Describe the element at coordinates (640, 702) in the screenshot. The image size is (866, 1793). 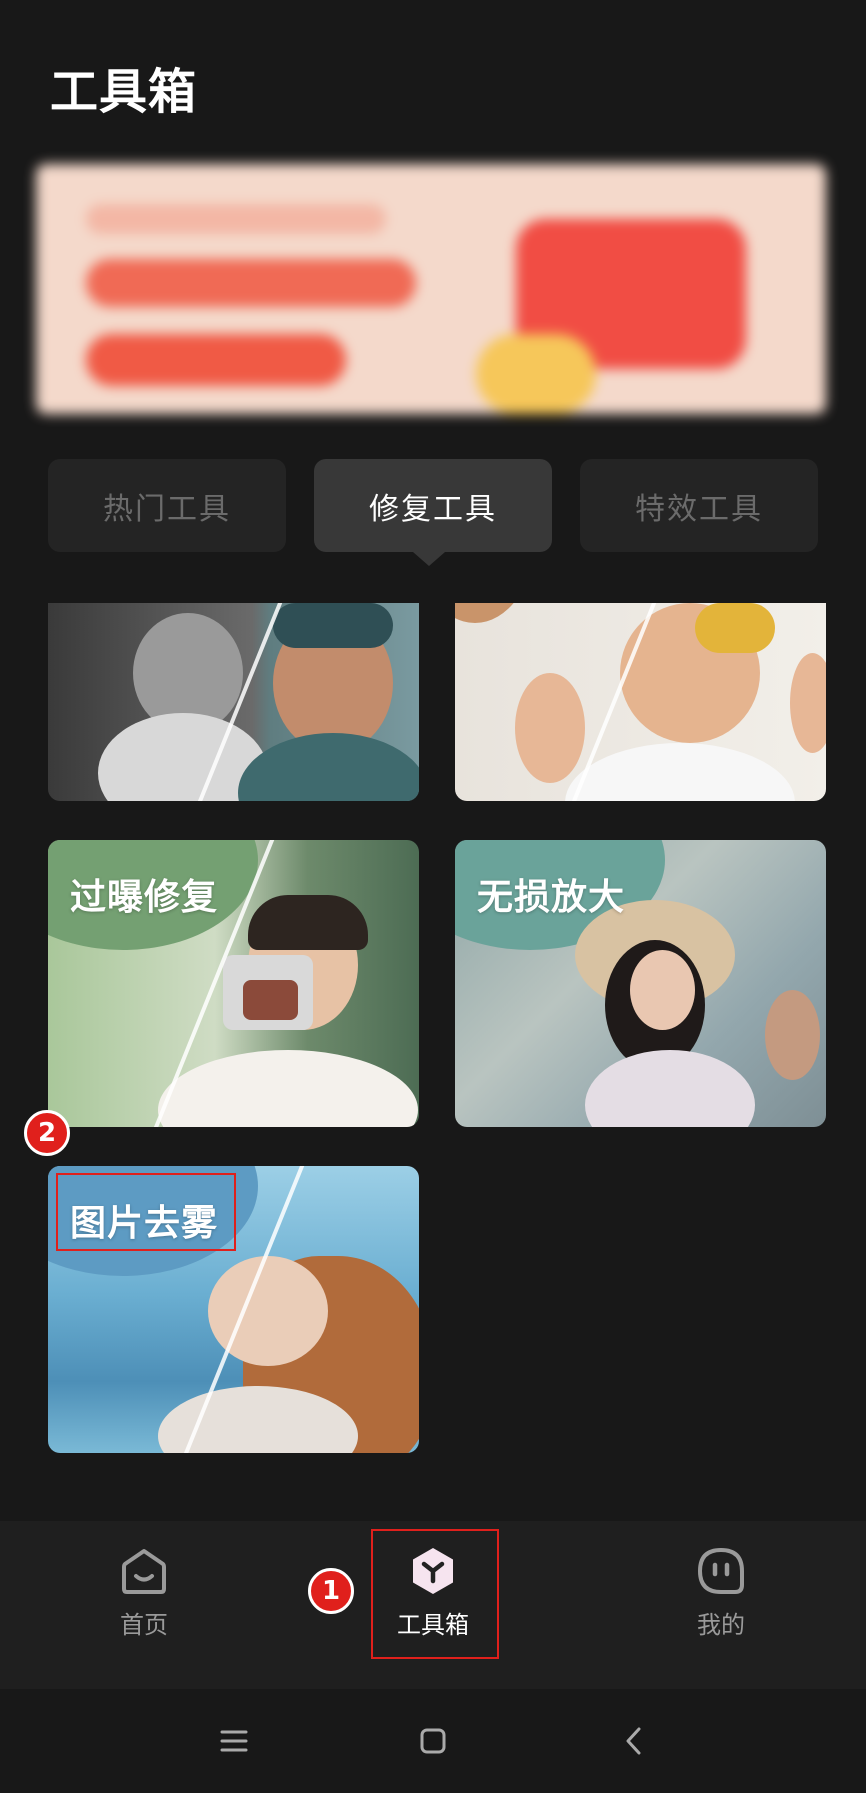
I see `tool-card-portrait` at that location.